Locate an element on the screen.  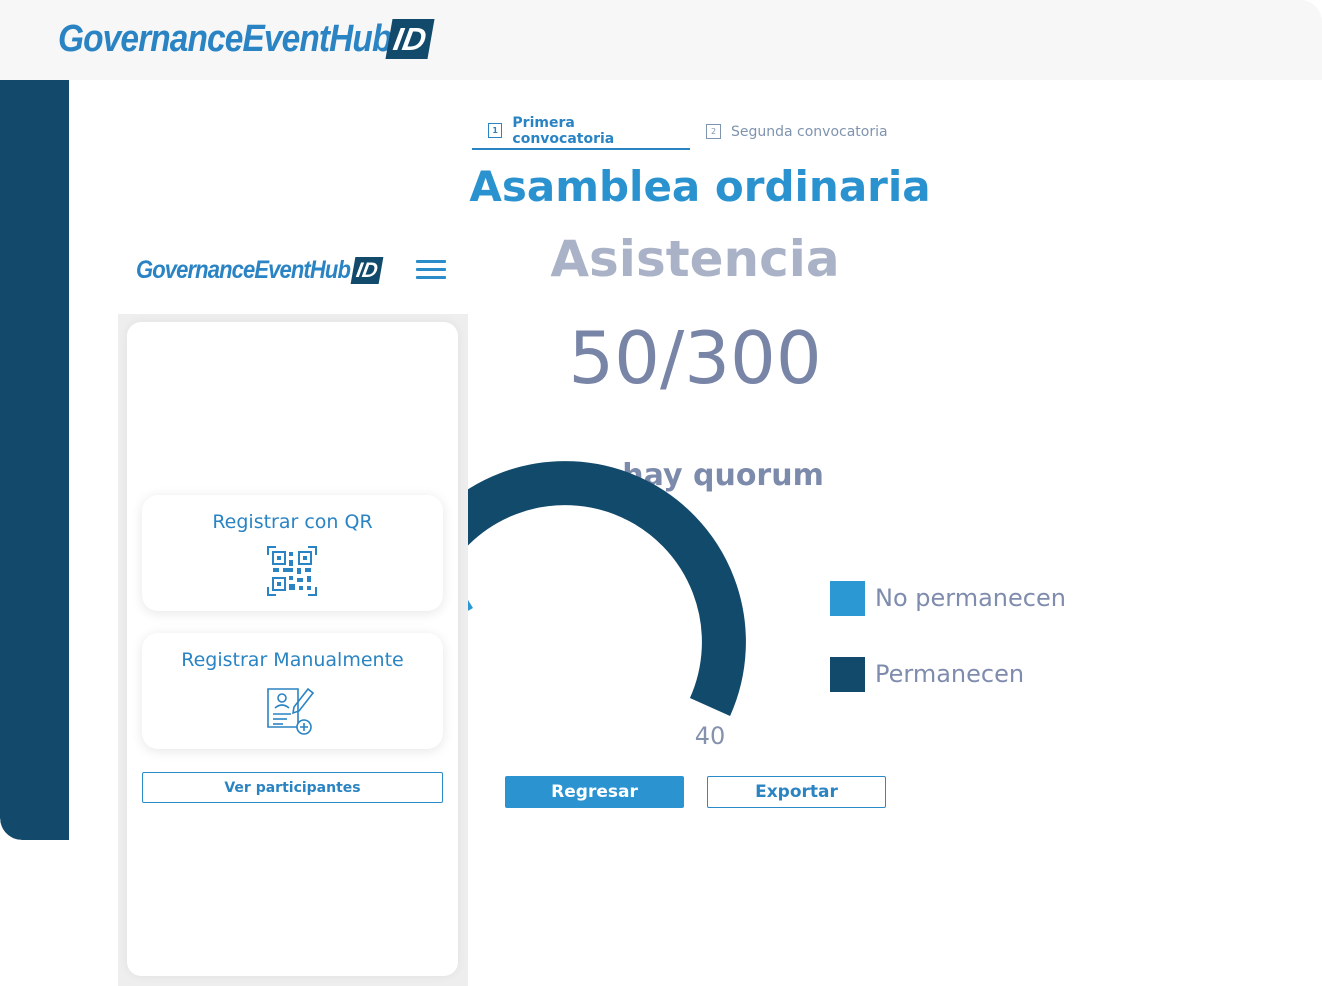
manual-form-icon is located at coordinates (291, 711).